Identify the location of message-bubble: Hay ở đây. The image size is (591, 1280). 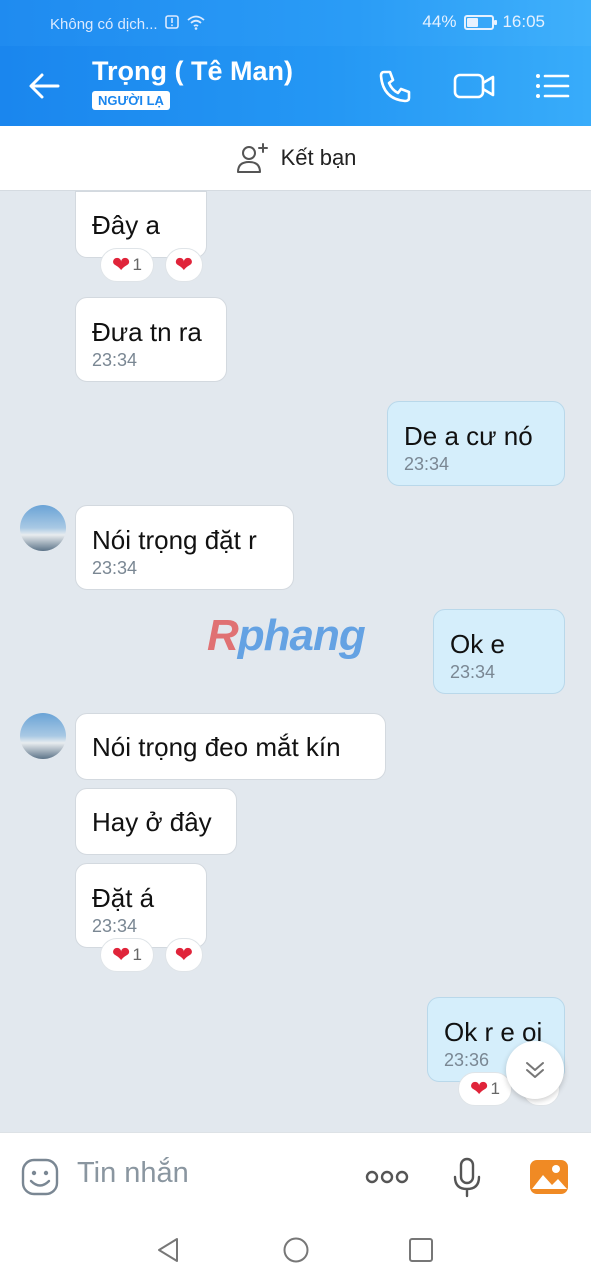
(156, 821).